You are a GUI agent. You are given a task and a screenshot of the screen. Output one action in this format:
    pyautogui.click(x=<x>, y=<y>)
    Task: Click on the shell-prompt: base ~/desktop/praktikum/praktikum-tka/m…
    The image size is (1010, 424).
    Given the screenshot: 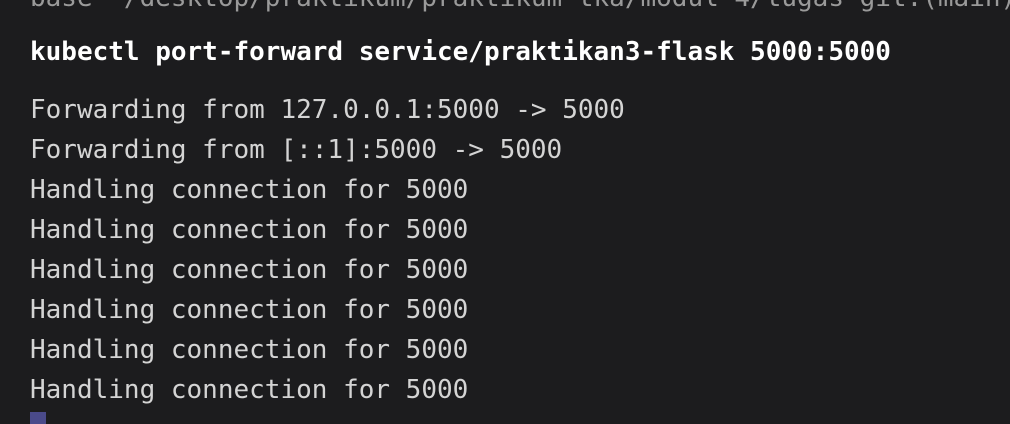 What is the action you would take?
    pyautogui.click(x=520, y=9)
    